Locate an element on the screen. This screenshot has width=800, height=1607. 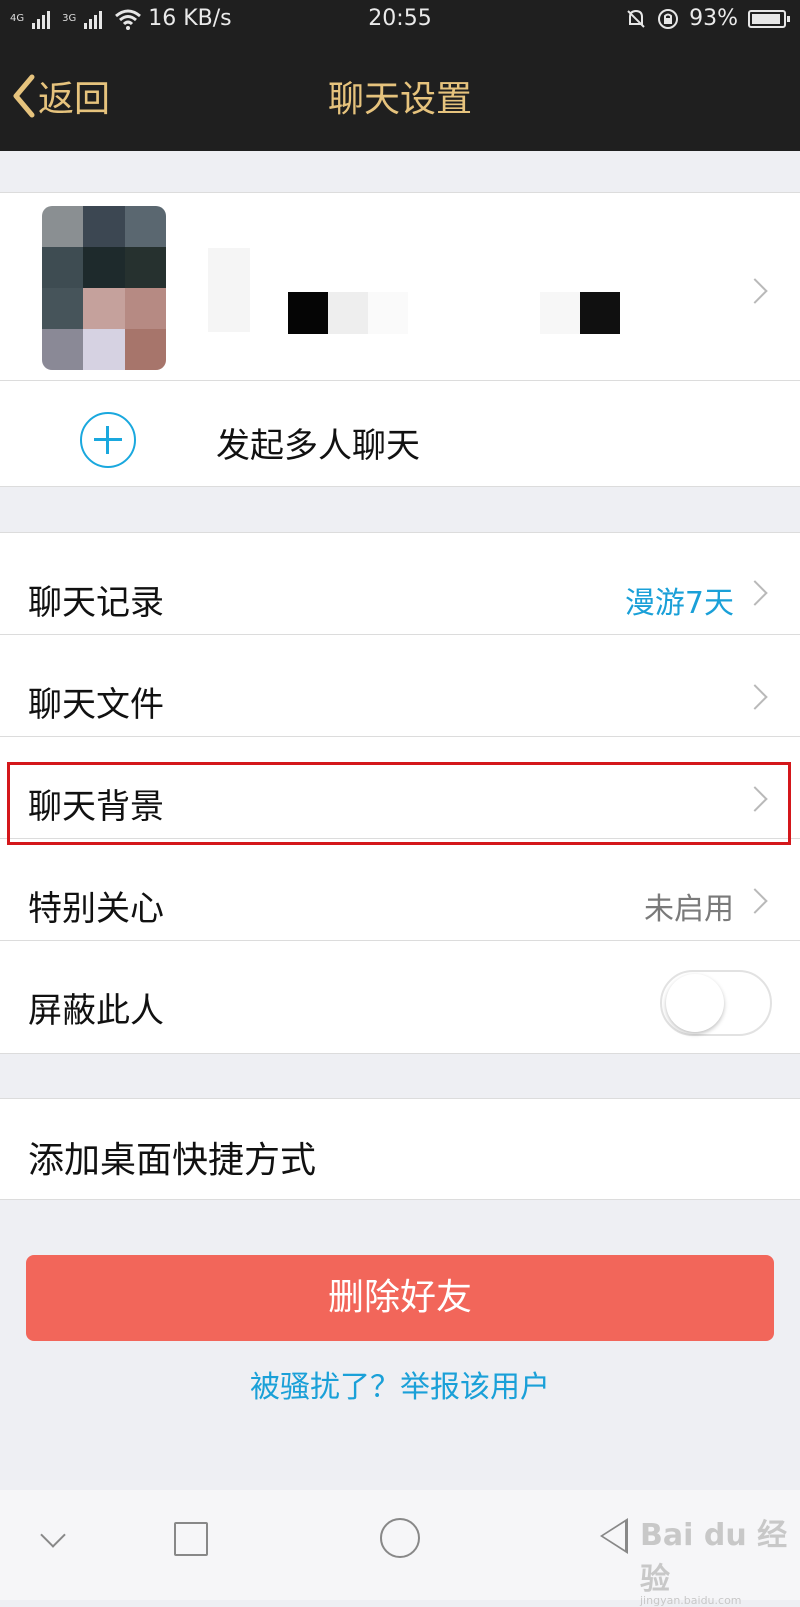
report-user-link: 被骚扰了？举报该用户 is located at coordinates (400, 1384).